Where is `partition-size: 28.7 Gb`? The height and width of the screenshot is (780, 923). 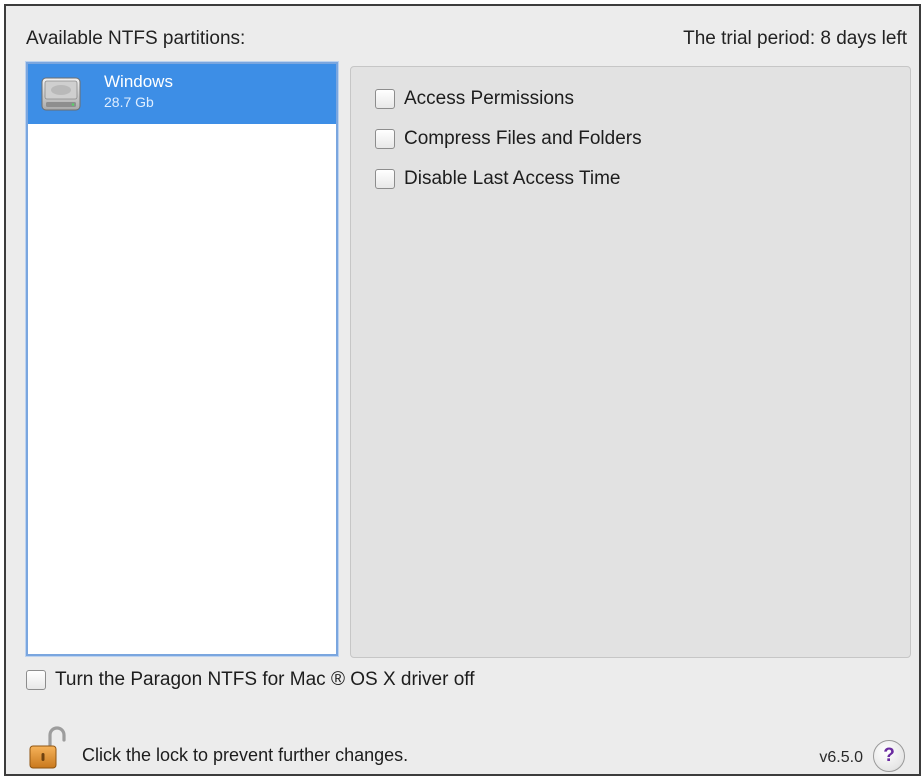 partition-size: 28.7 Gb is located at coordinates (129, 102).